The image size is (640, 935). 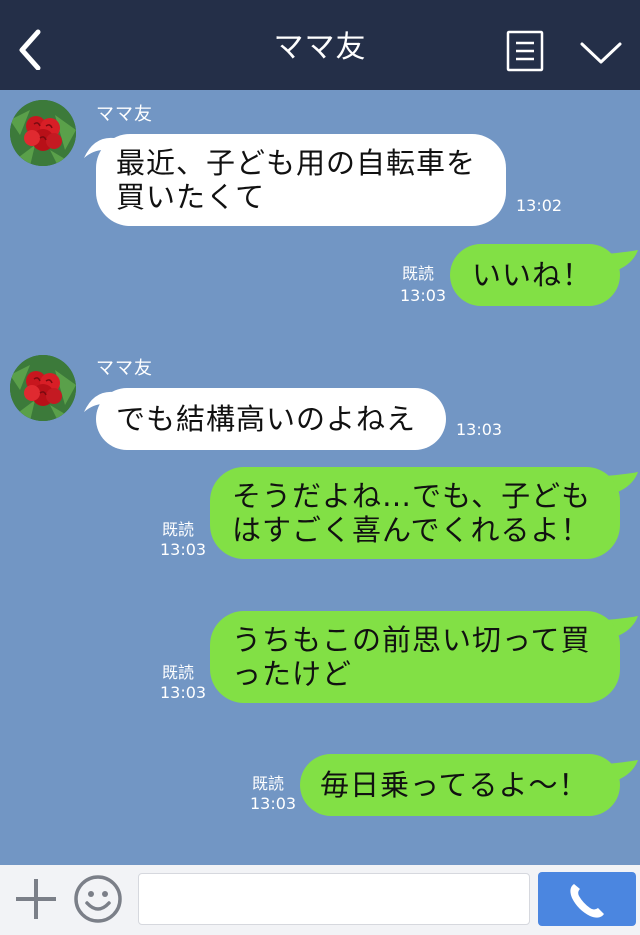 What do you see at coordinates (539, 205) in the screenshot?
I see `message-time: 13:02` at bounding box center [539, 205].